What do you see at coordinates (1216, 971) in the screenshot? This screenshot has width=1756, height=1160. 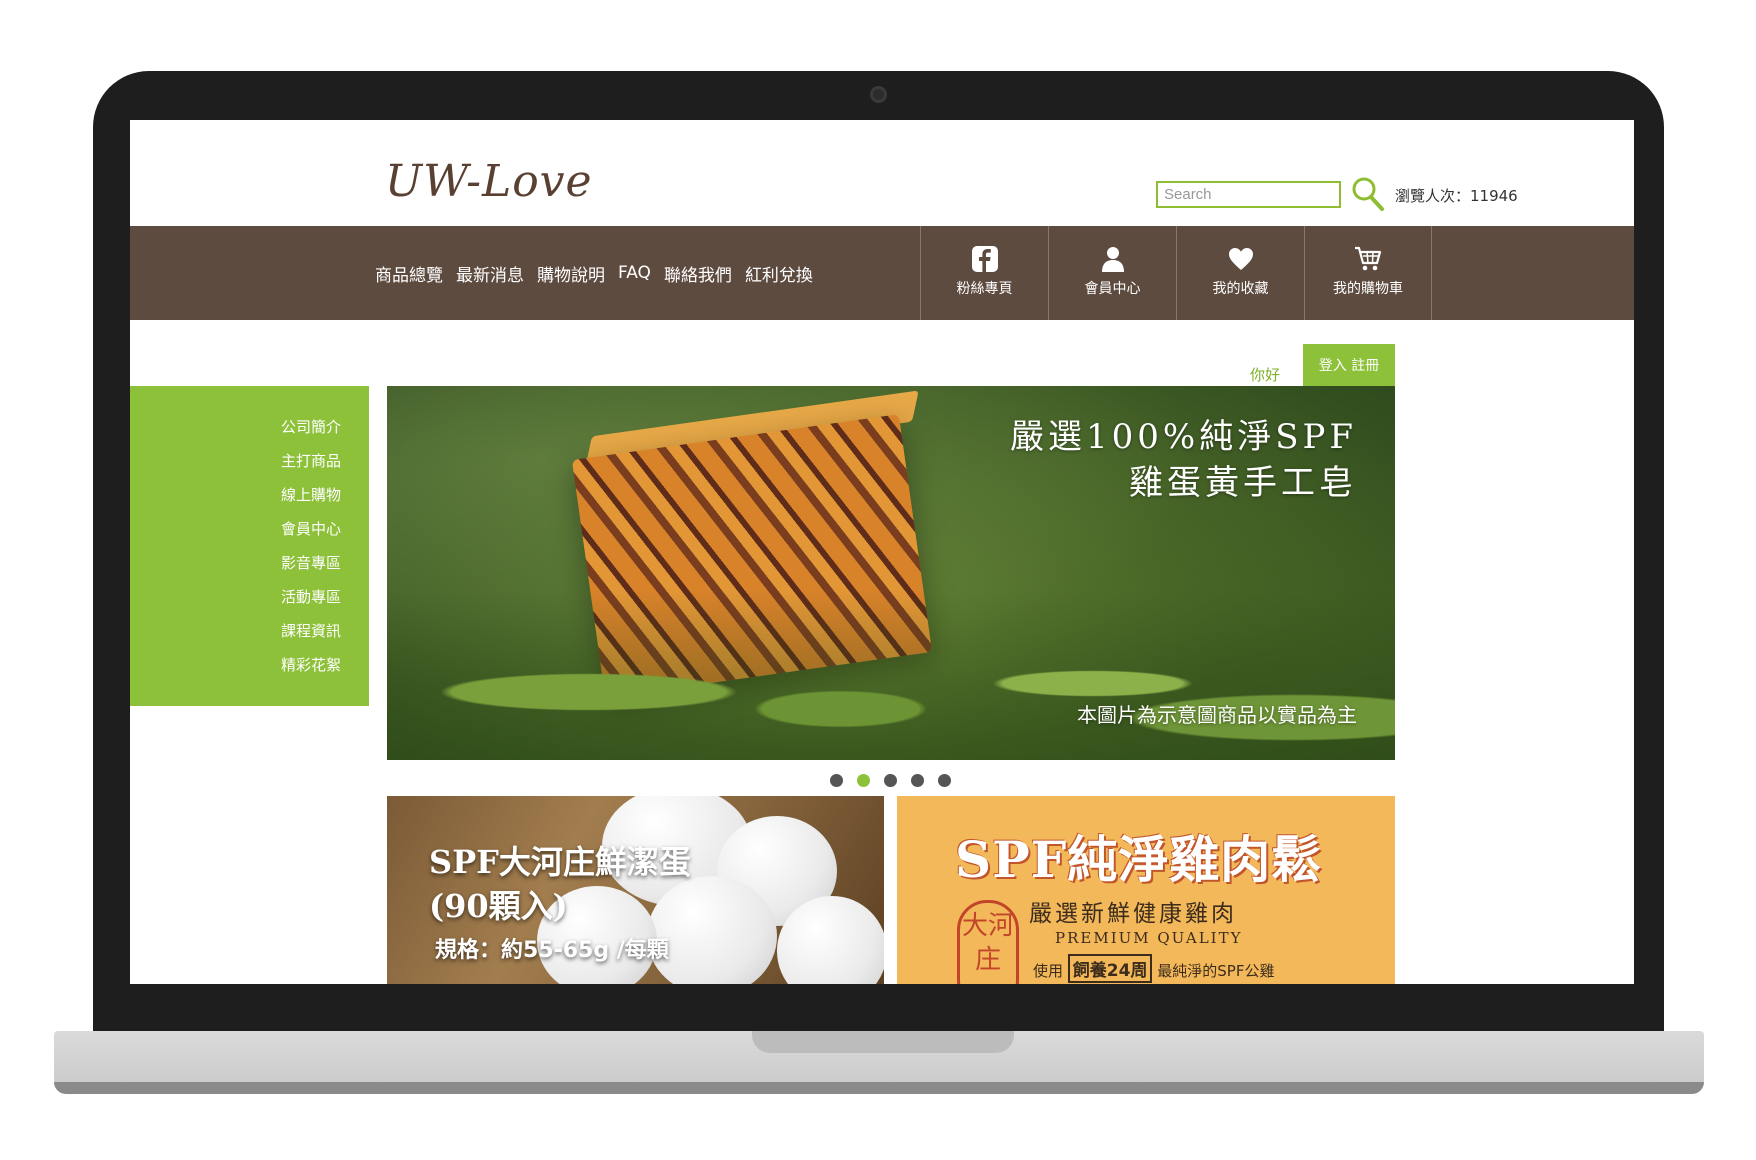 I see `floss-line-suffix: 最純淨的SPF公雞` at bounding box center [1216, 971].